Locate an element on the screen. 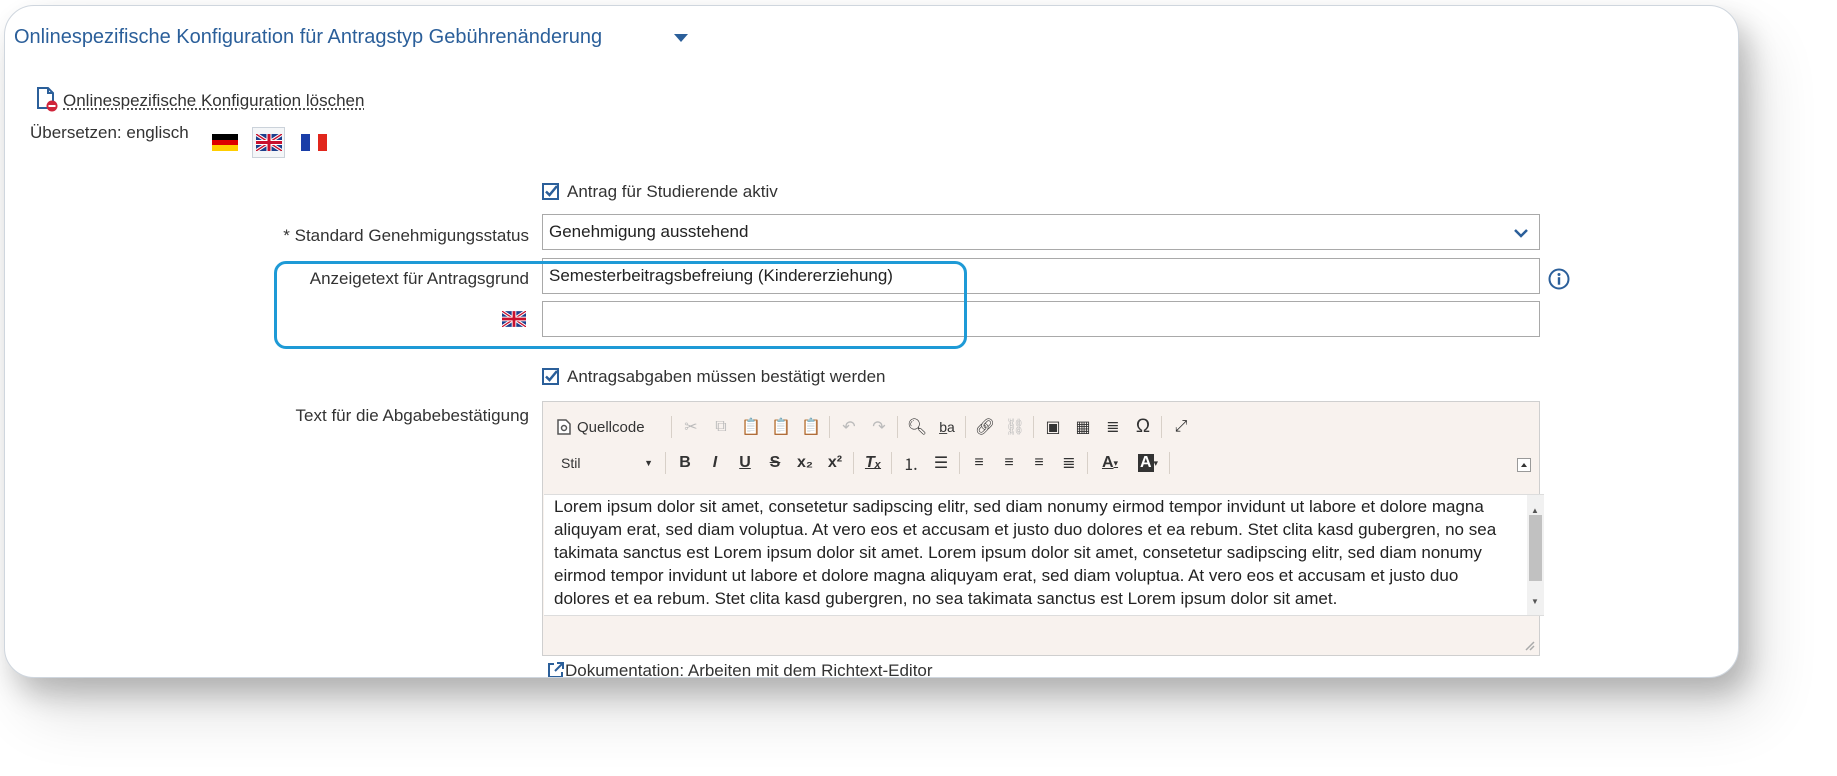  confirm-checkbox is located at coordinates (550, 376).